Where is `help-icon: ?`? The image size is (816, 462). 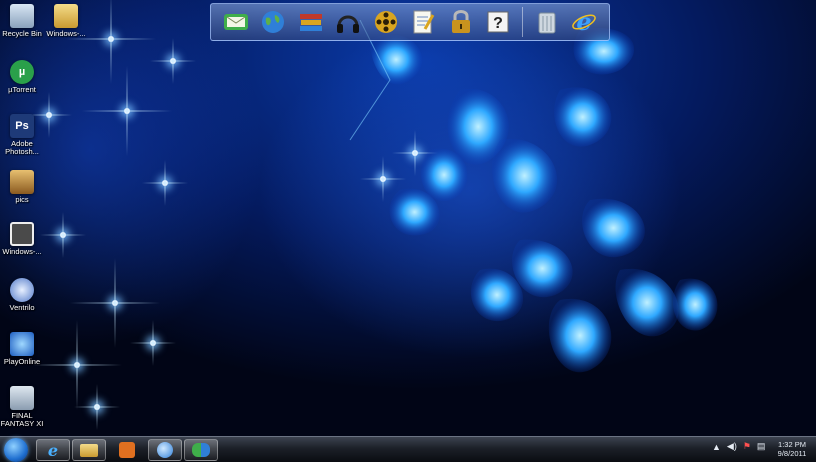 help-icon: ? is located at coordinates (498, 22).